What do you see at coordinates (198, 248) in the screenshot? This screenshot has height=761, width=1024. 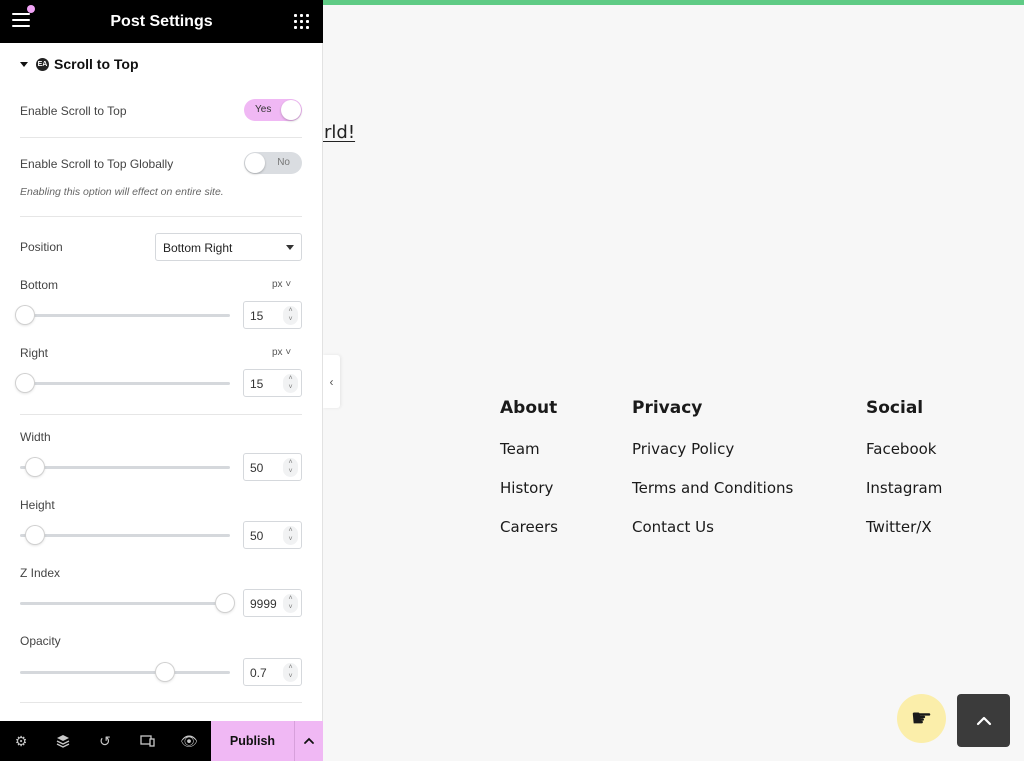 I see `position-value: Bottom Right` at bounding box center [198, 248].